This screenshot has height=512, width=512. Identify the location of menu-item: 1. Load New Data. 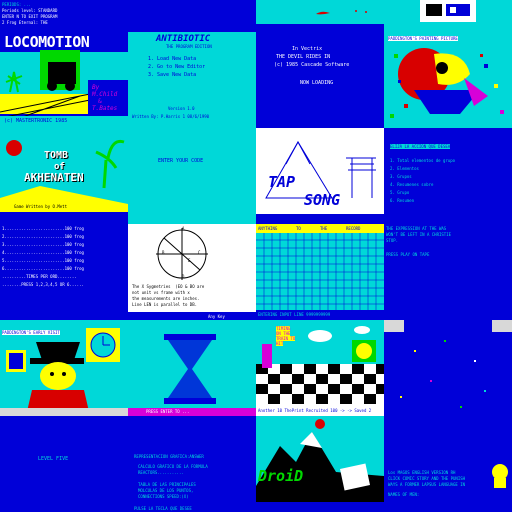
(172, 59).